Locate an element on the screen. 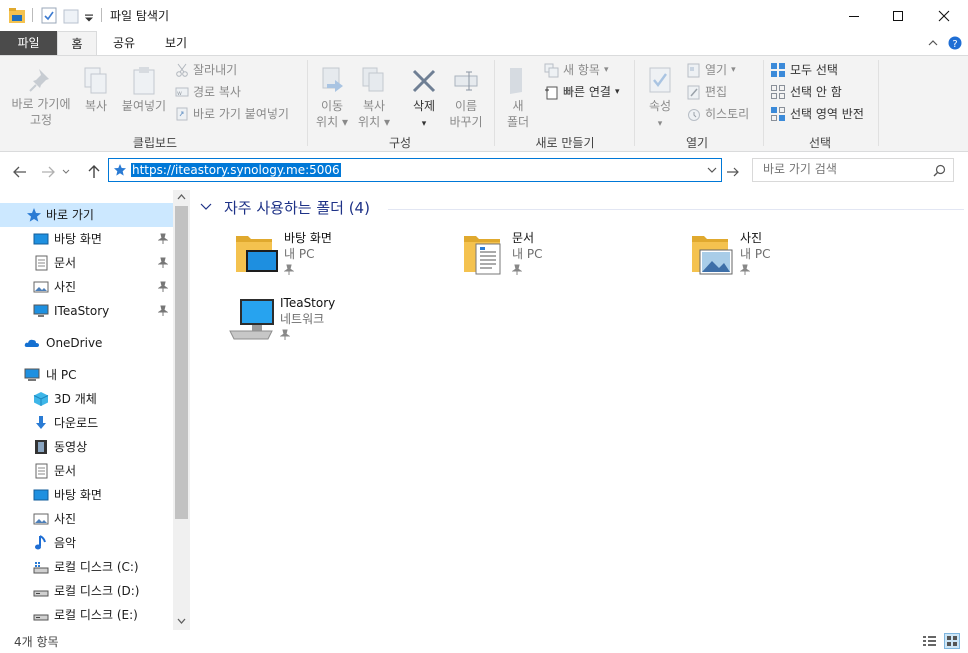  nav-item-drive-c: 로컬 디스크 (C:) is located at coordinates (86, 567).